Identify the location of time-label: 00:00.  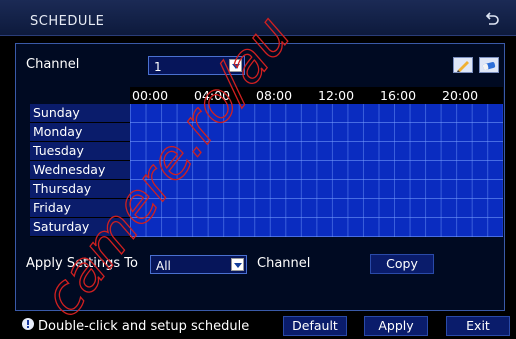
(150, 95).